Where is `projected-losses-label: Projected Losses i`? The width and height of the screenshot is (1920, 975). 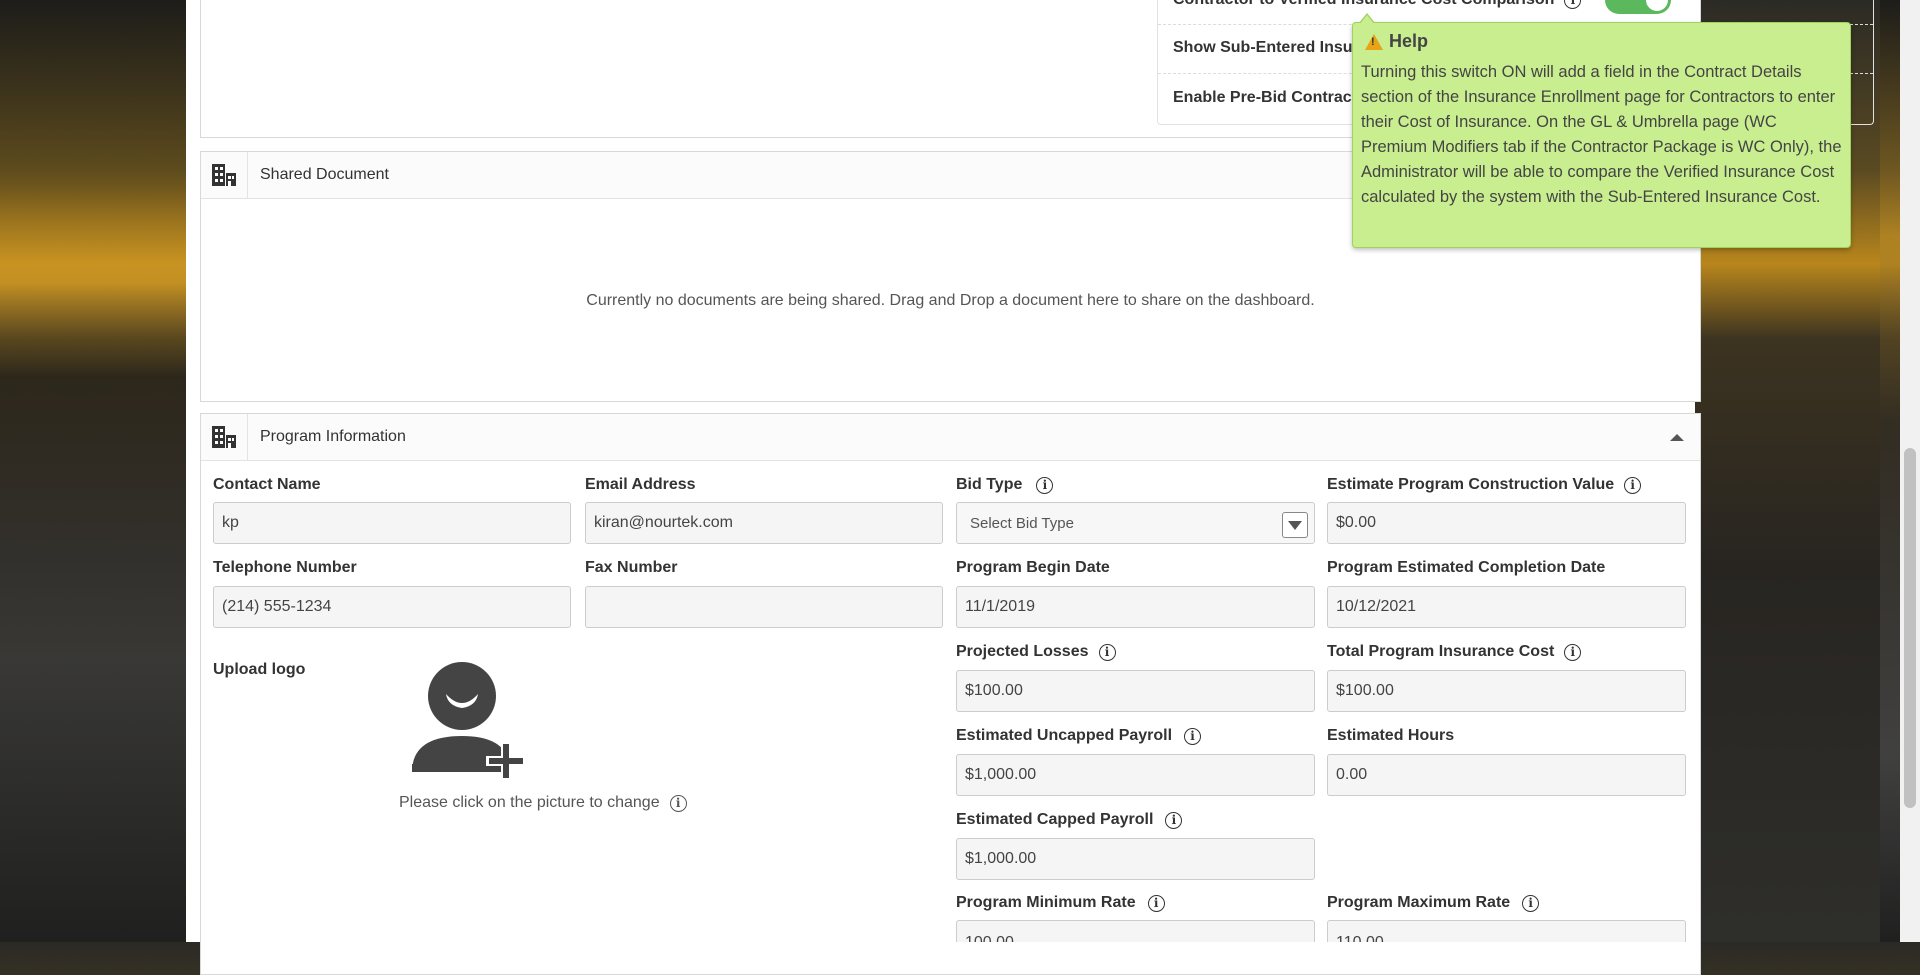 projected-losses-label: Projected Losses i is located at coordinates (1036, 652).